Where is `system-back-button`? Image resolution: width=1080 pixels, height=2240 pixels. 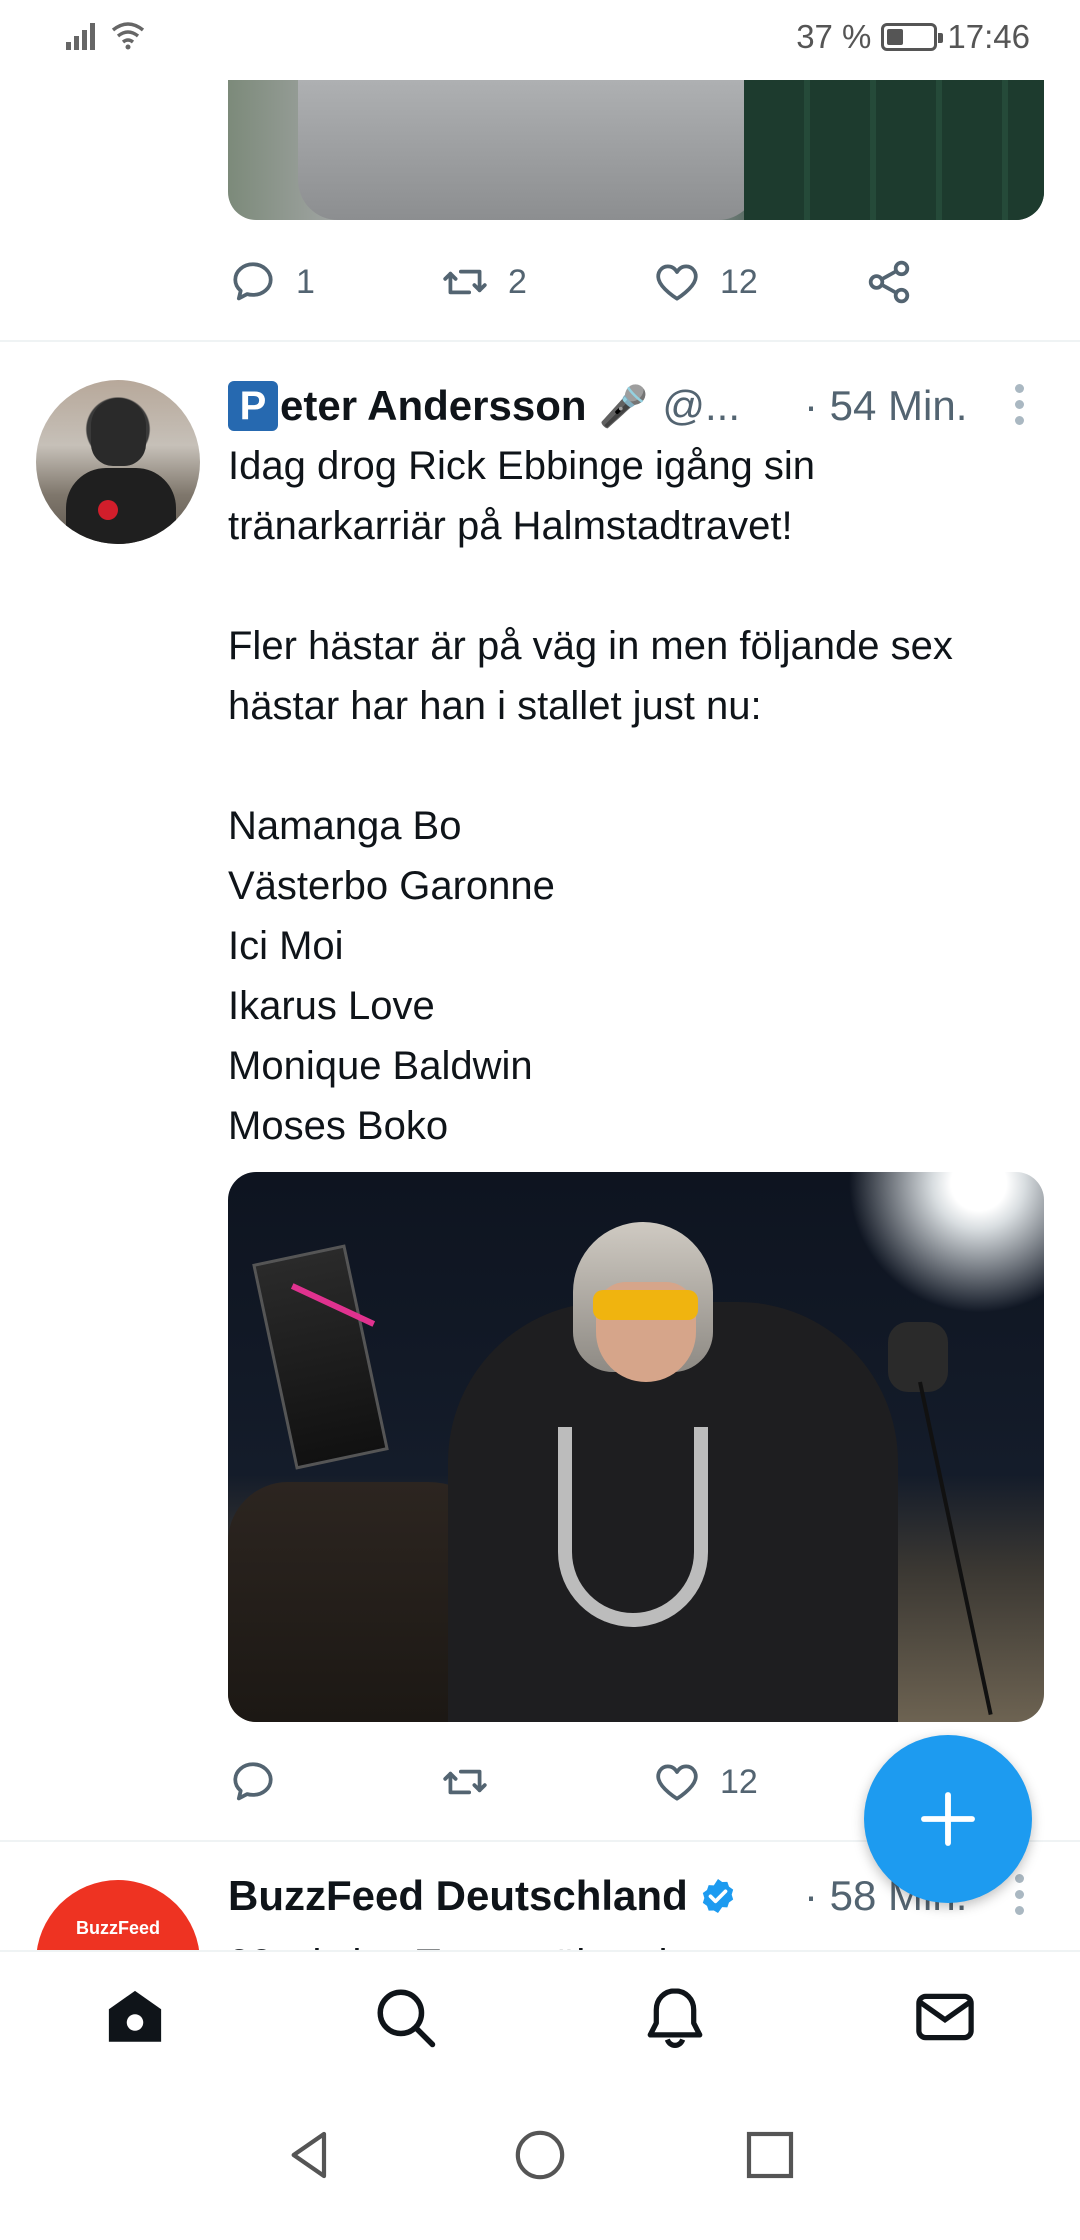
system-back-button is located at coordinates (310, 2155).